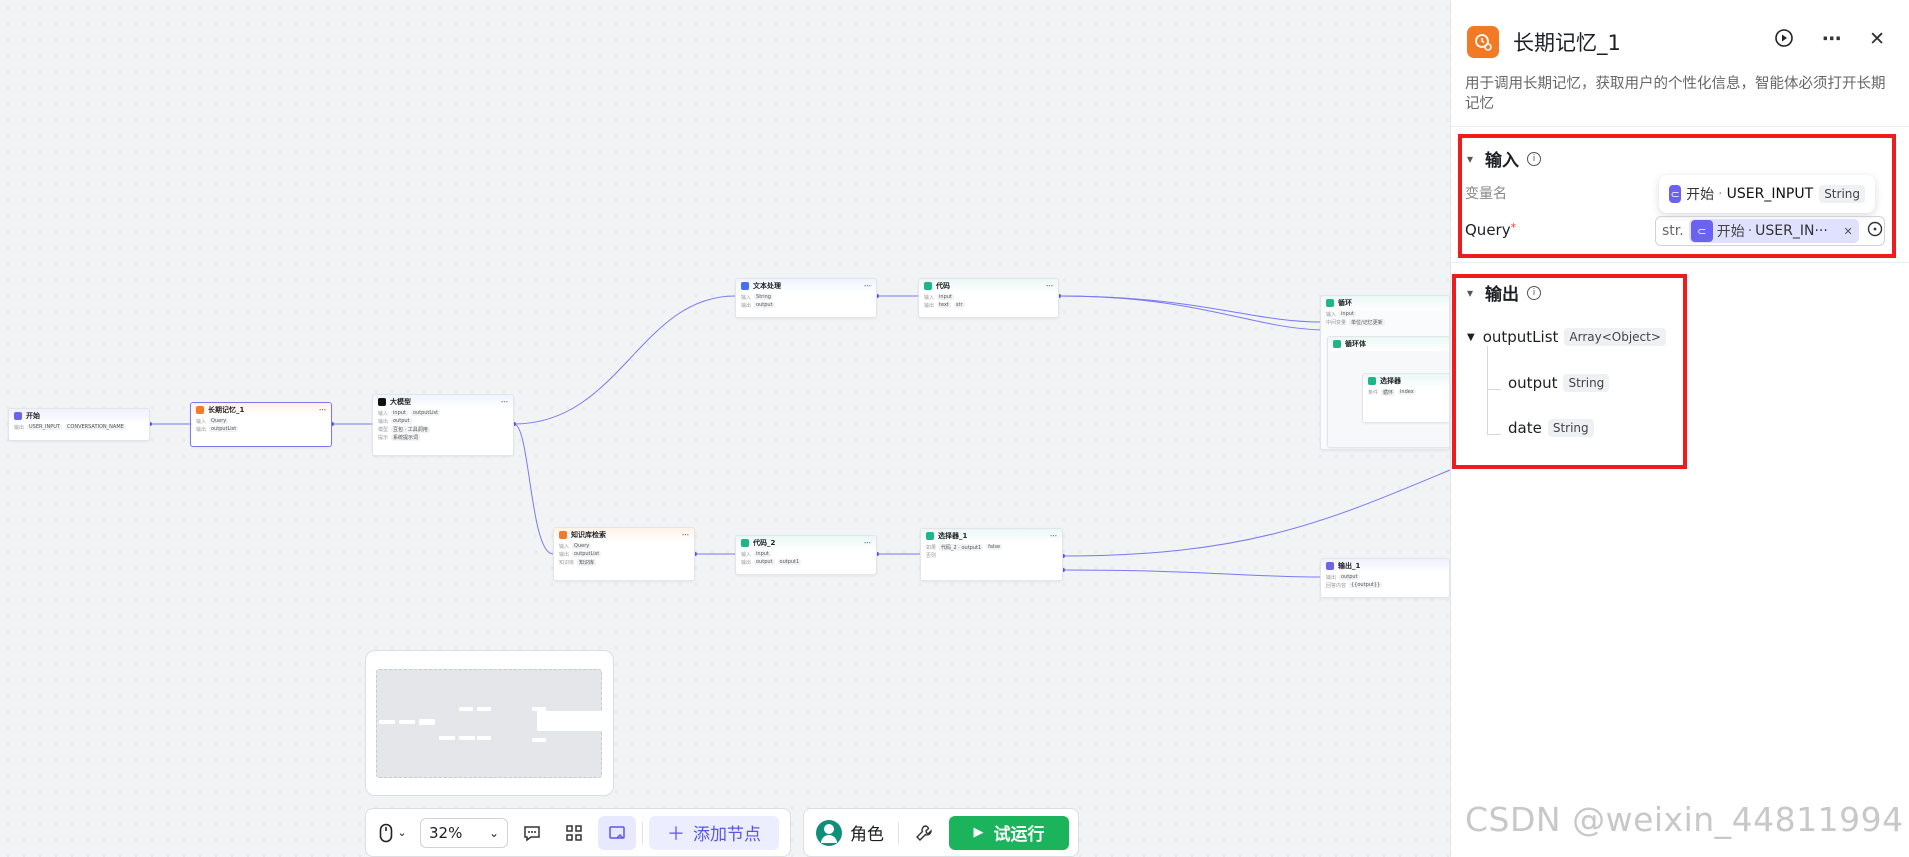  I want to click on selector-node-icon, so click(1372, 381).